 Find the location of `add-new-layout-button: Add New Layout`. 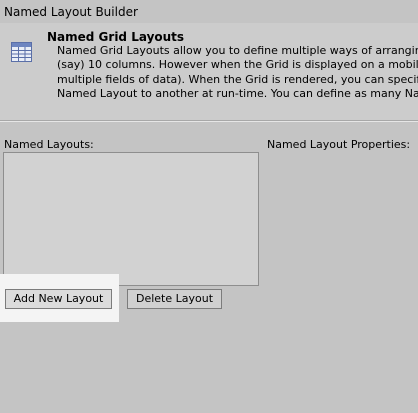

add-new-layout-button: Add New Layout is located at coordinates (58, 299).